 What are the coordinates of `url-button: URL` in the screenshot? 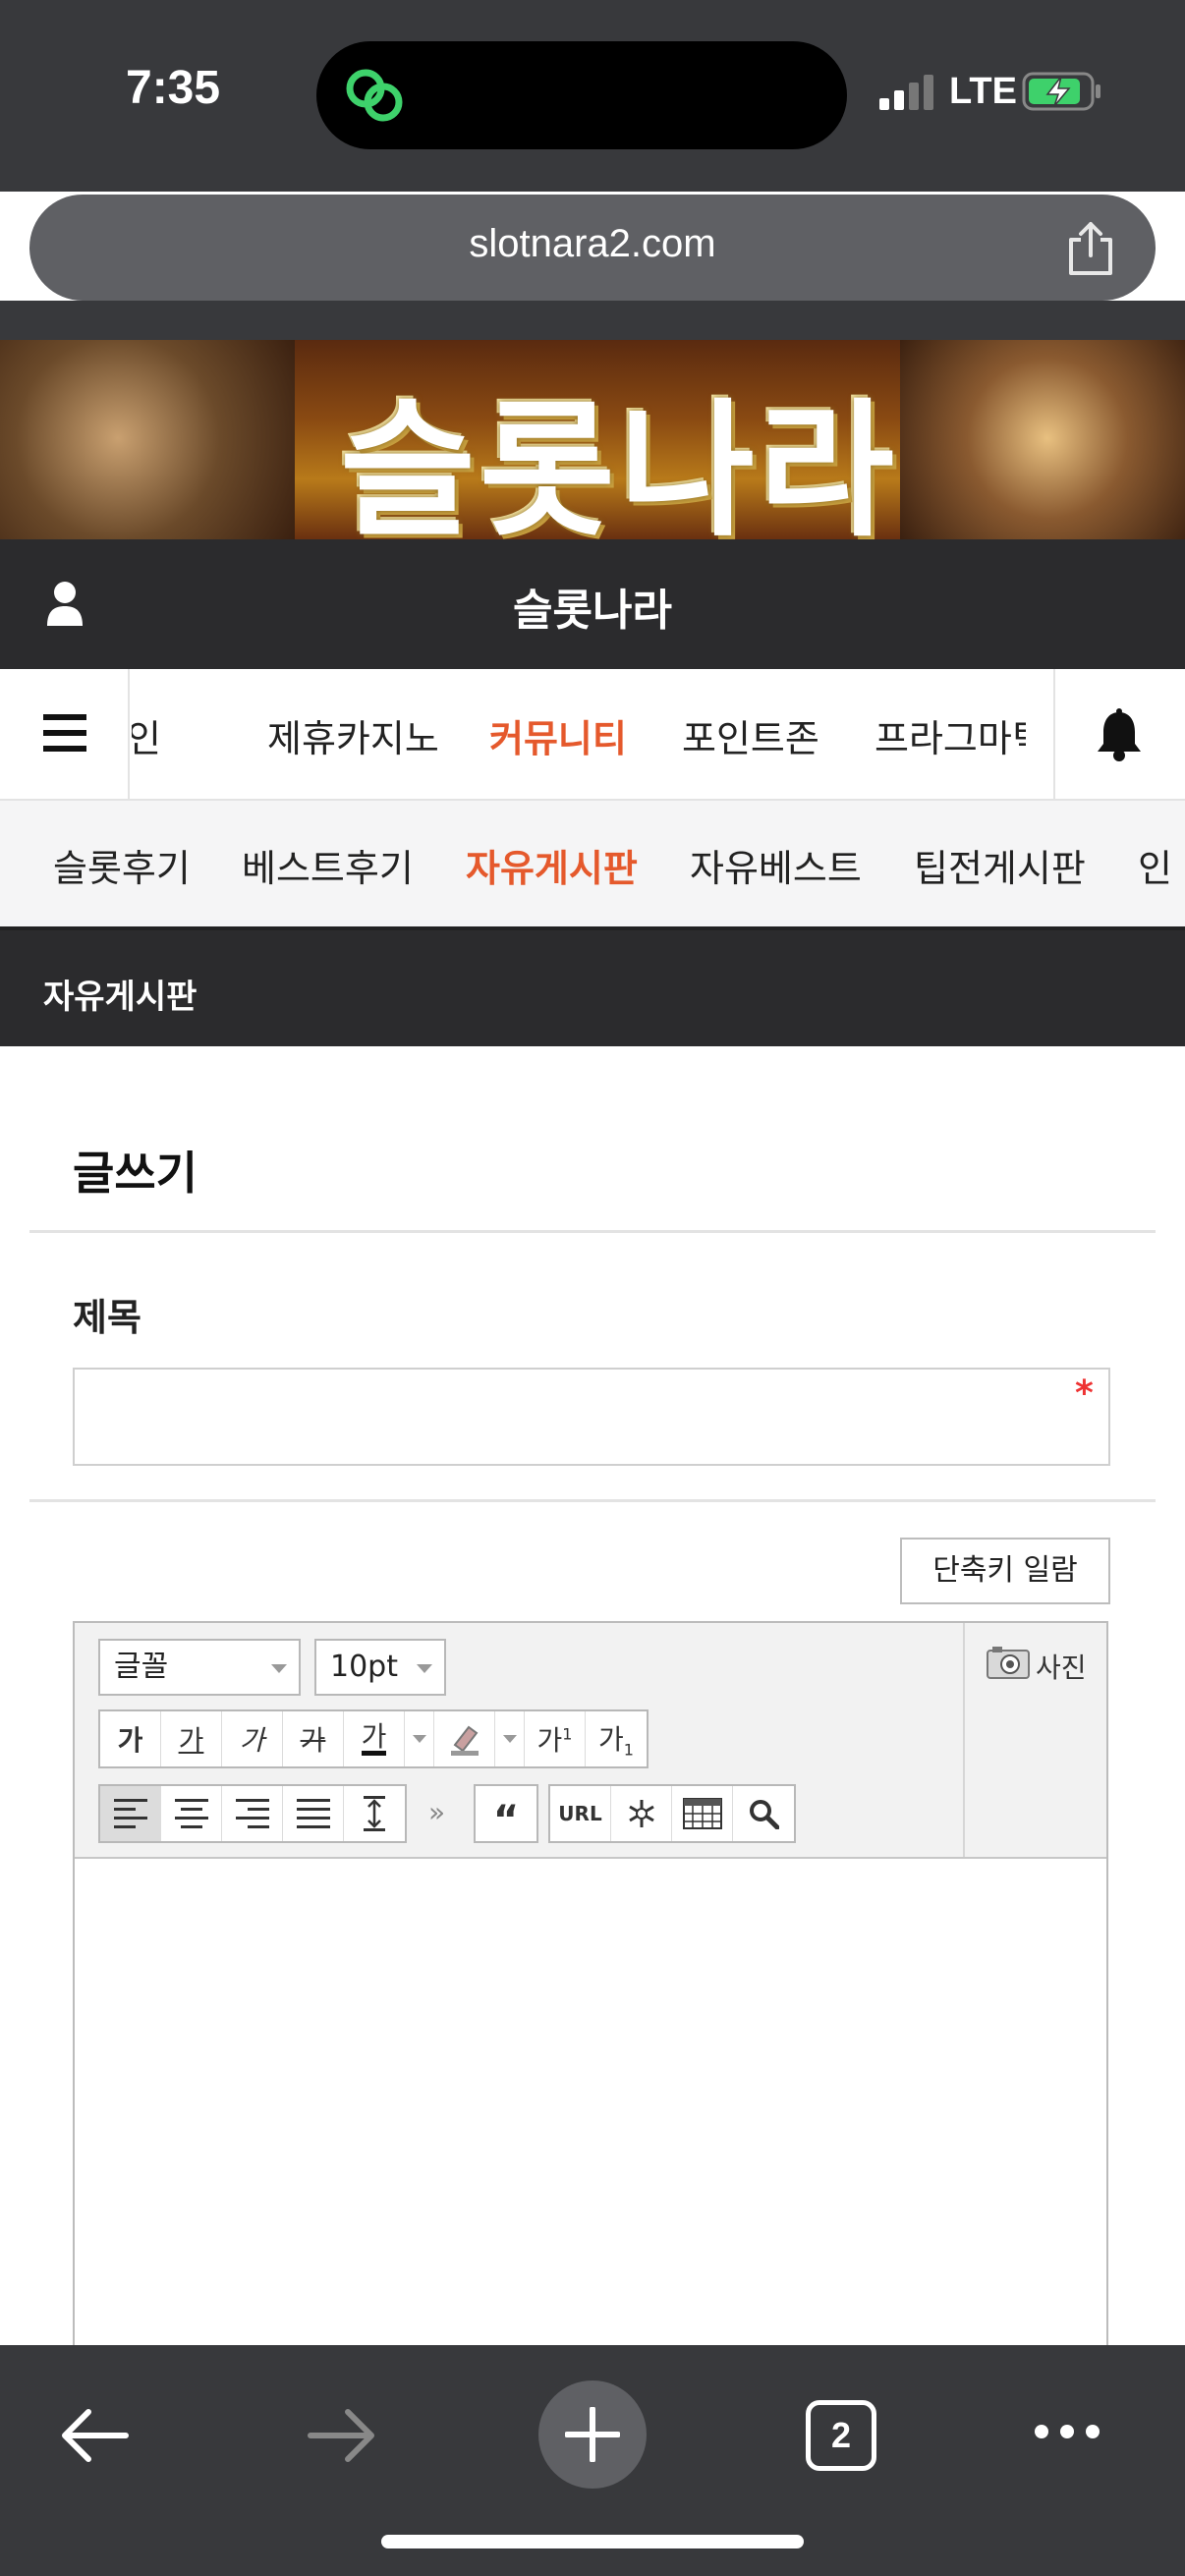 It's located at (581, 1813).